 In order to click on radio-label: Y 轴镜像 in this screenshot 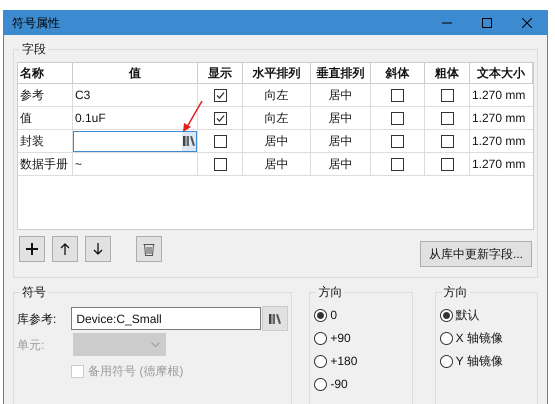, I will do `click(479, 361)`.